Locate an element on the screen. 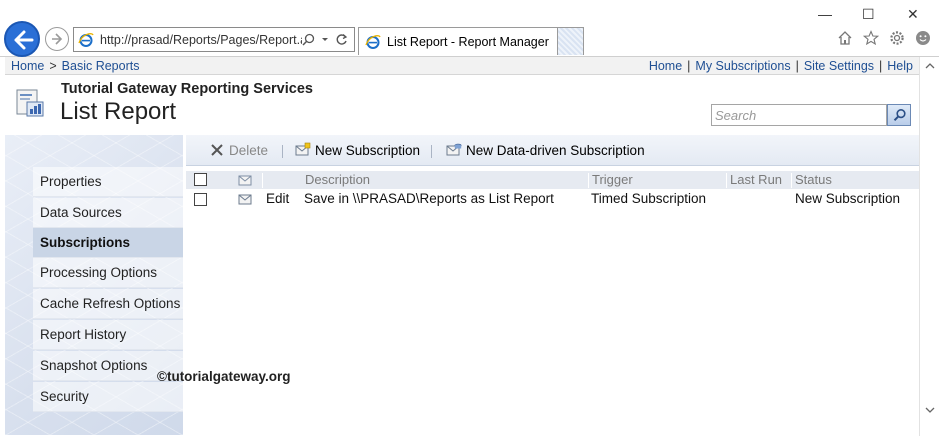  delete-button: Delete is located at coordinates (238, 150).